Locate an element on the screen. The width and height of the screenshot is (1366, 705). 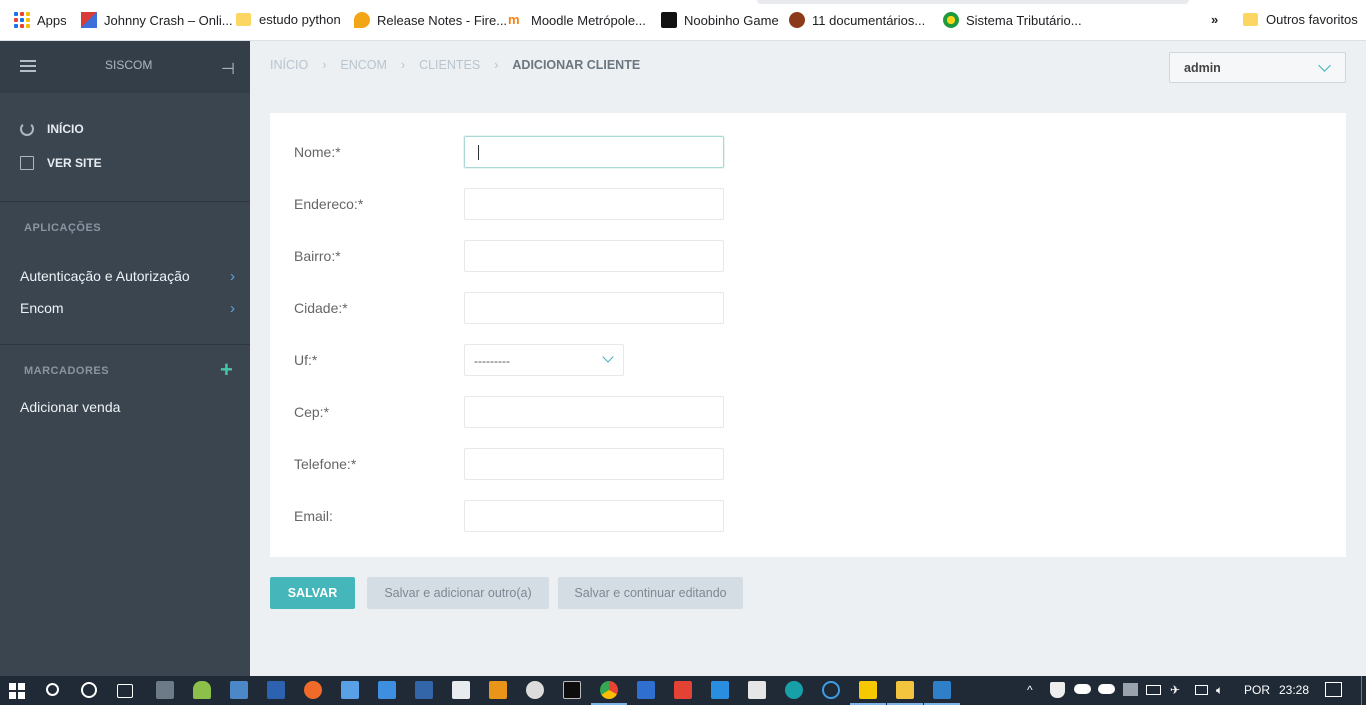
chrome-icon is located at coordinates (609, 690).